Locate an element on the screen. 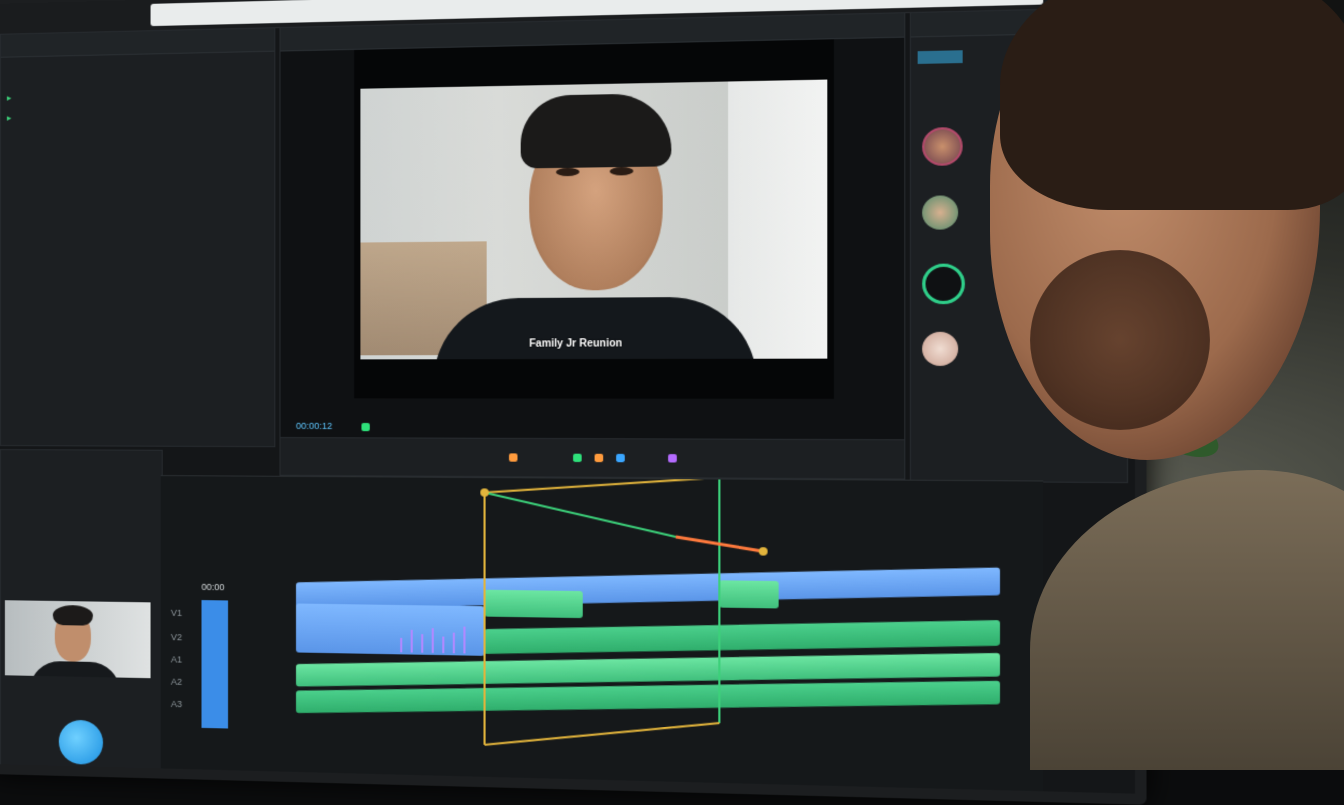 The width and height of the screenshot is (1344, 805). subtitle-caption: Family Jr Reunion is located at coordinates (576, 344).